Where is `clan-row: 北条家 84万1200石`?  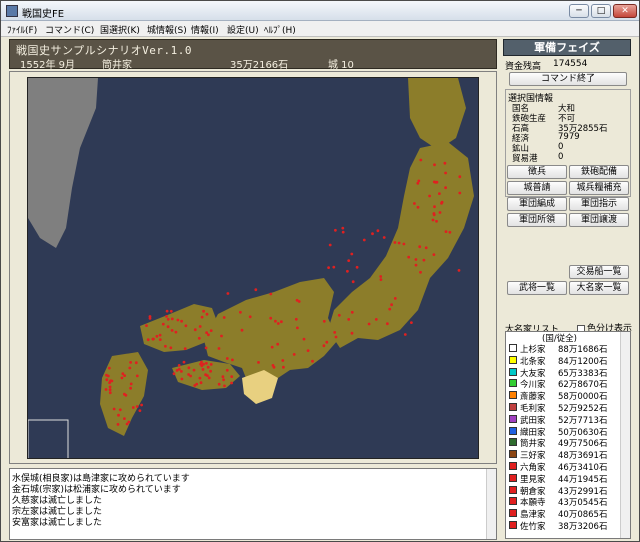
clan-row: 北条家 84万1200石 is located at coordinates (564, 361).